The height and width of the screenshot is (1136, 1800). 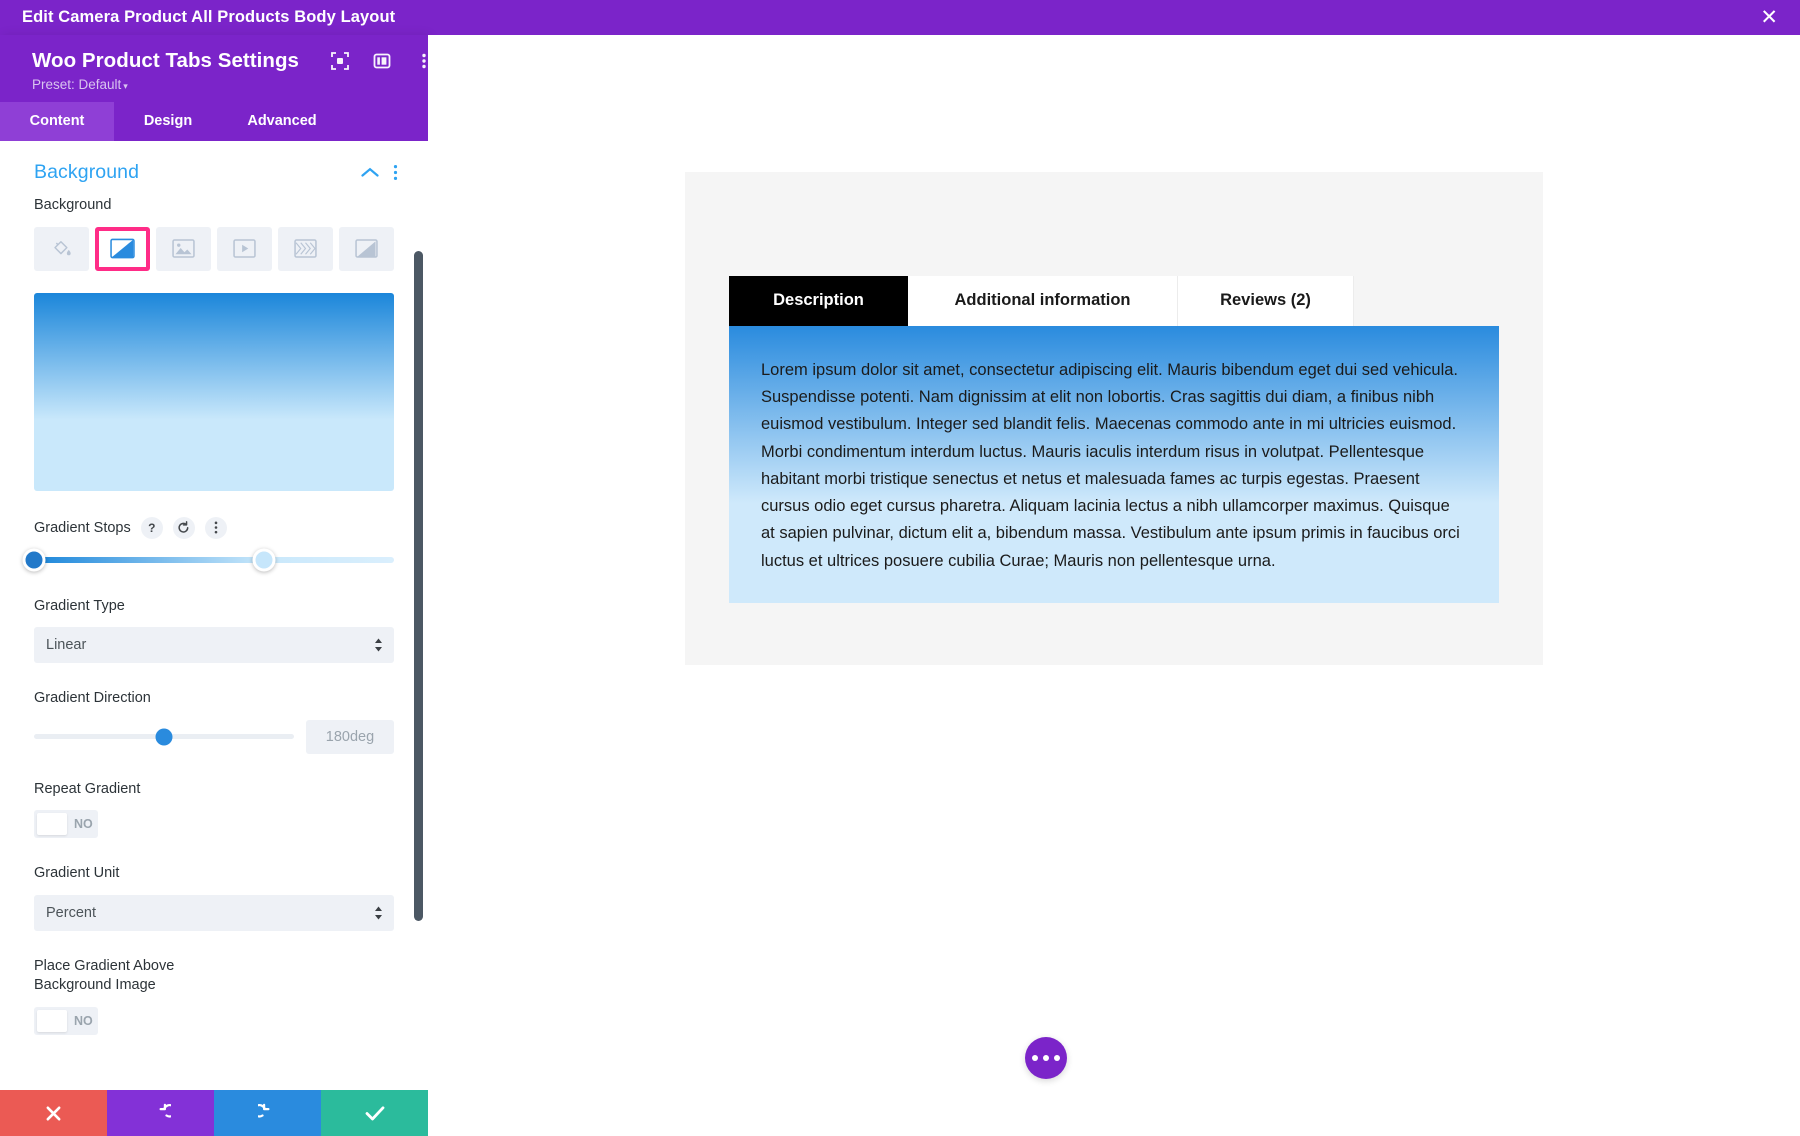 What do you see at coordinates (1769, 17) in the screenshot?
I see `close-icon: ✕` at bounding box center [1769, 17].